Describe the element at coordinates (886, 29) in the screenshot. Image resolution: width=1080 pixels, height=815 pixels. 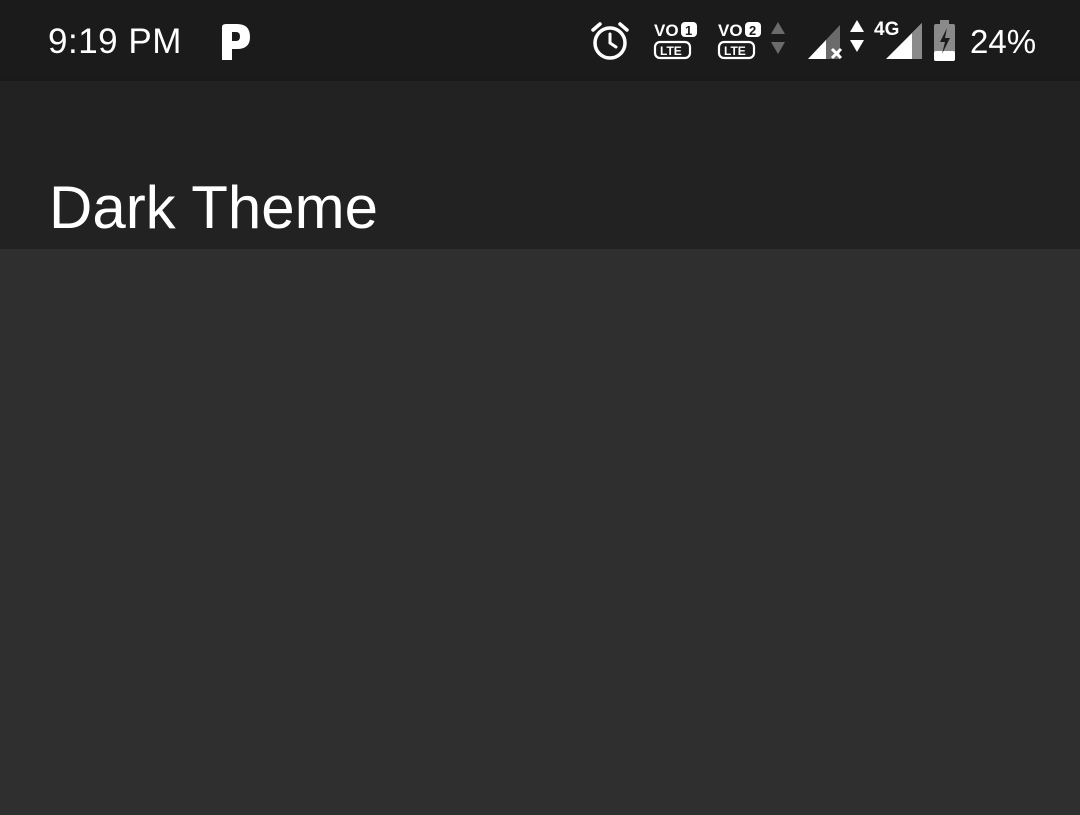
I see `svg-text: 4G` at that location.